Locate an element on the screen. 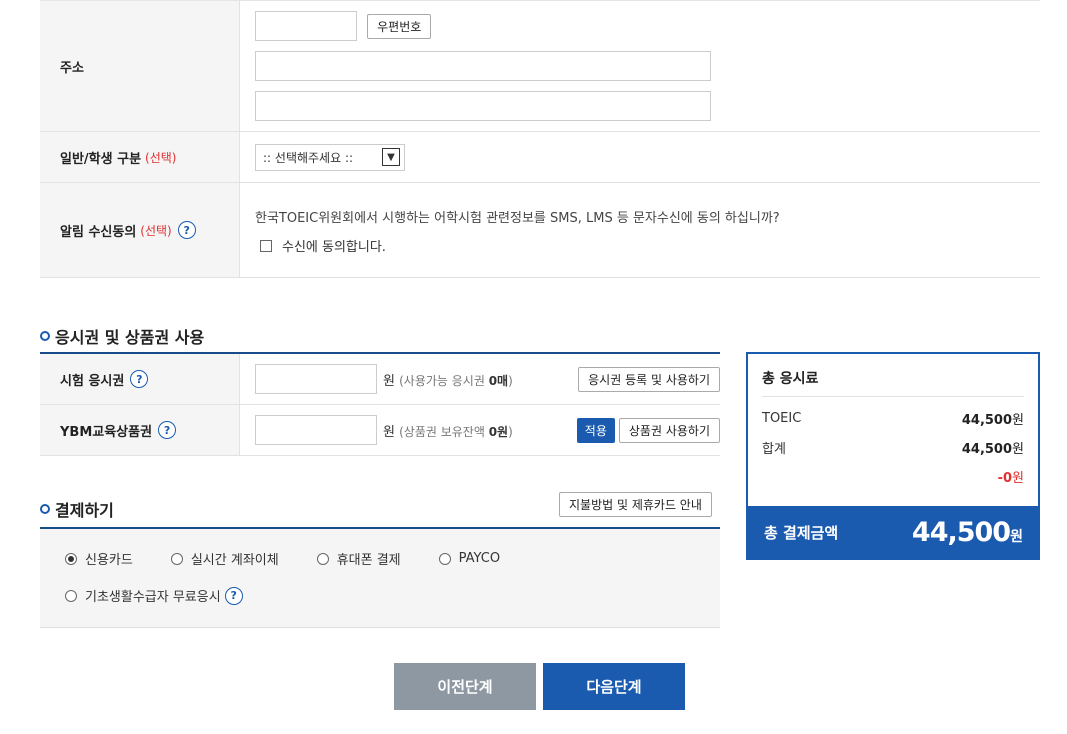 The image size is (1067, 734). summary-line-toeic: TOEIC 44,500원 is located at coordinates (893, 418).